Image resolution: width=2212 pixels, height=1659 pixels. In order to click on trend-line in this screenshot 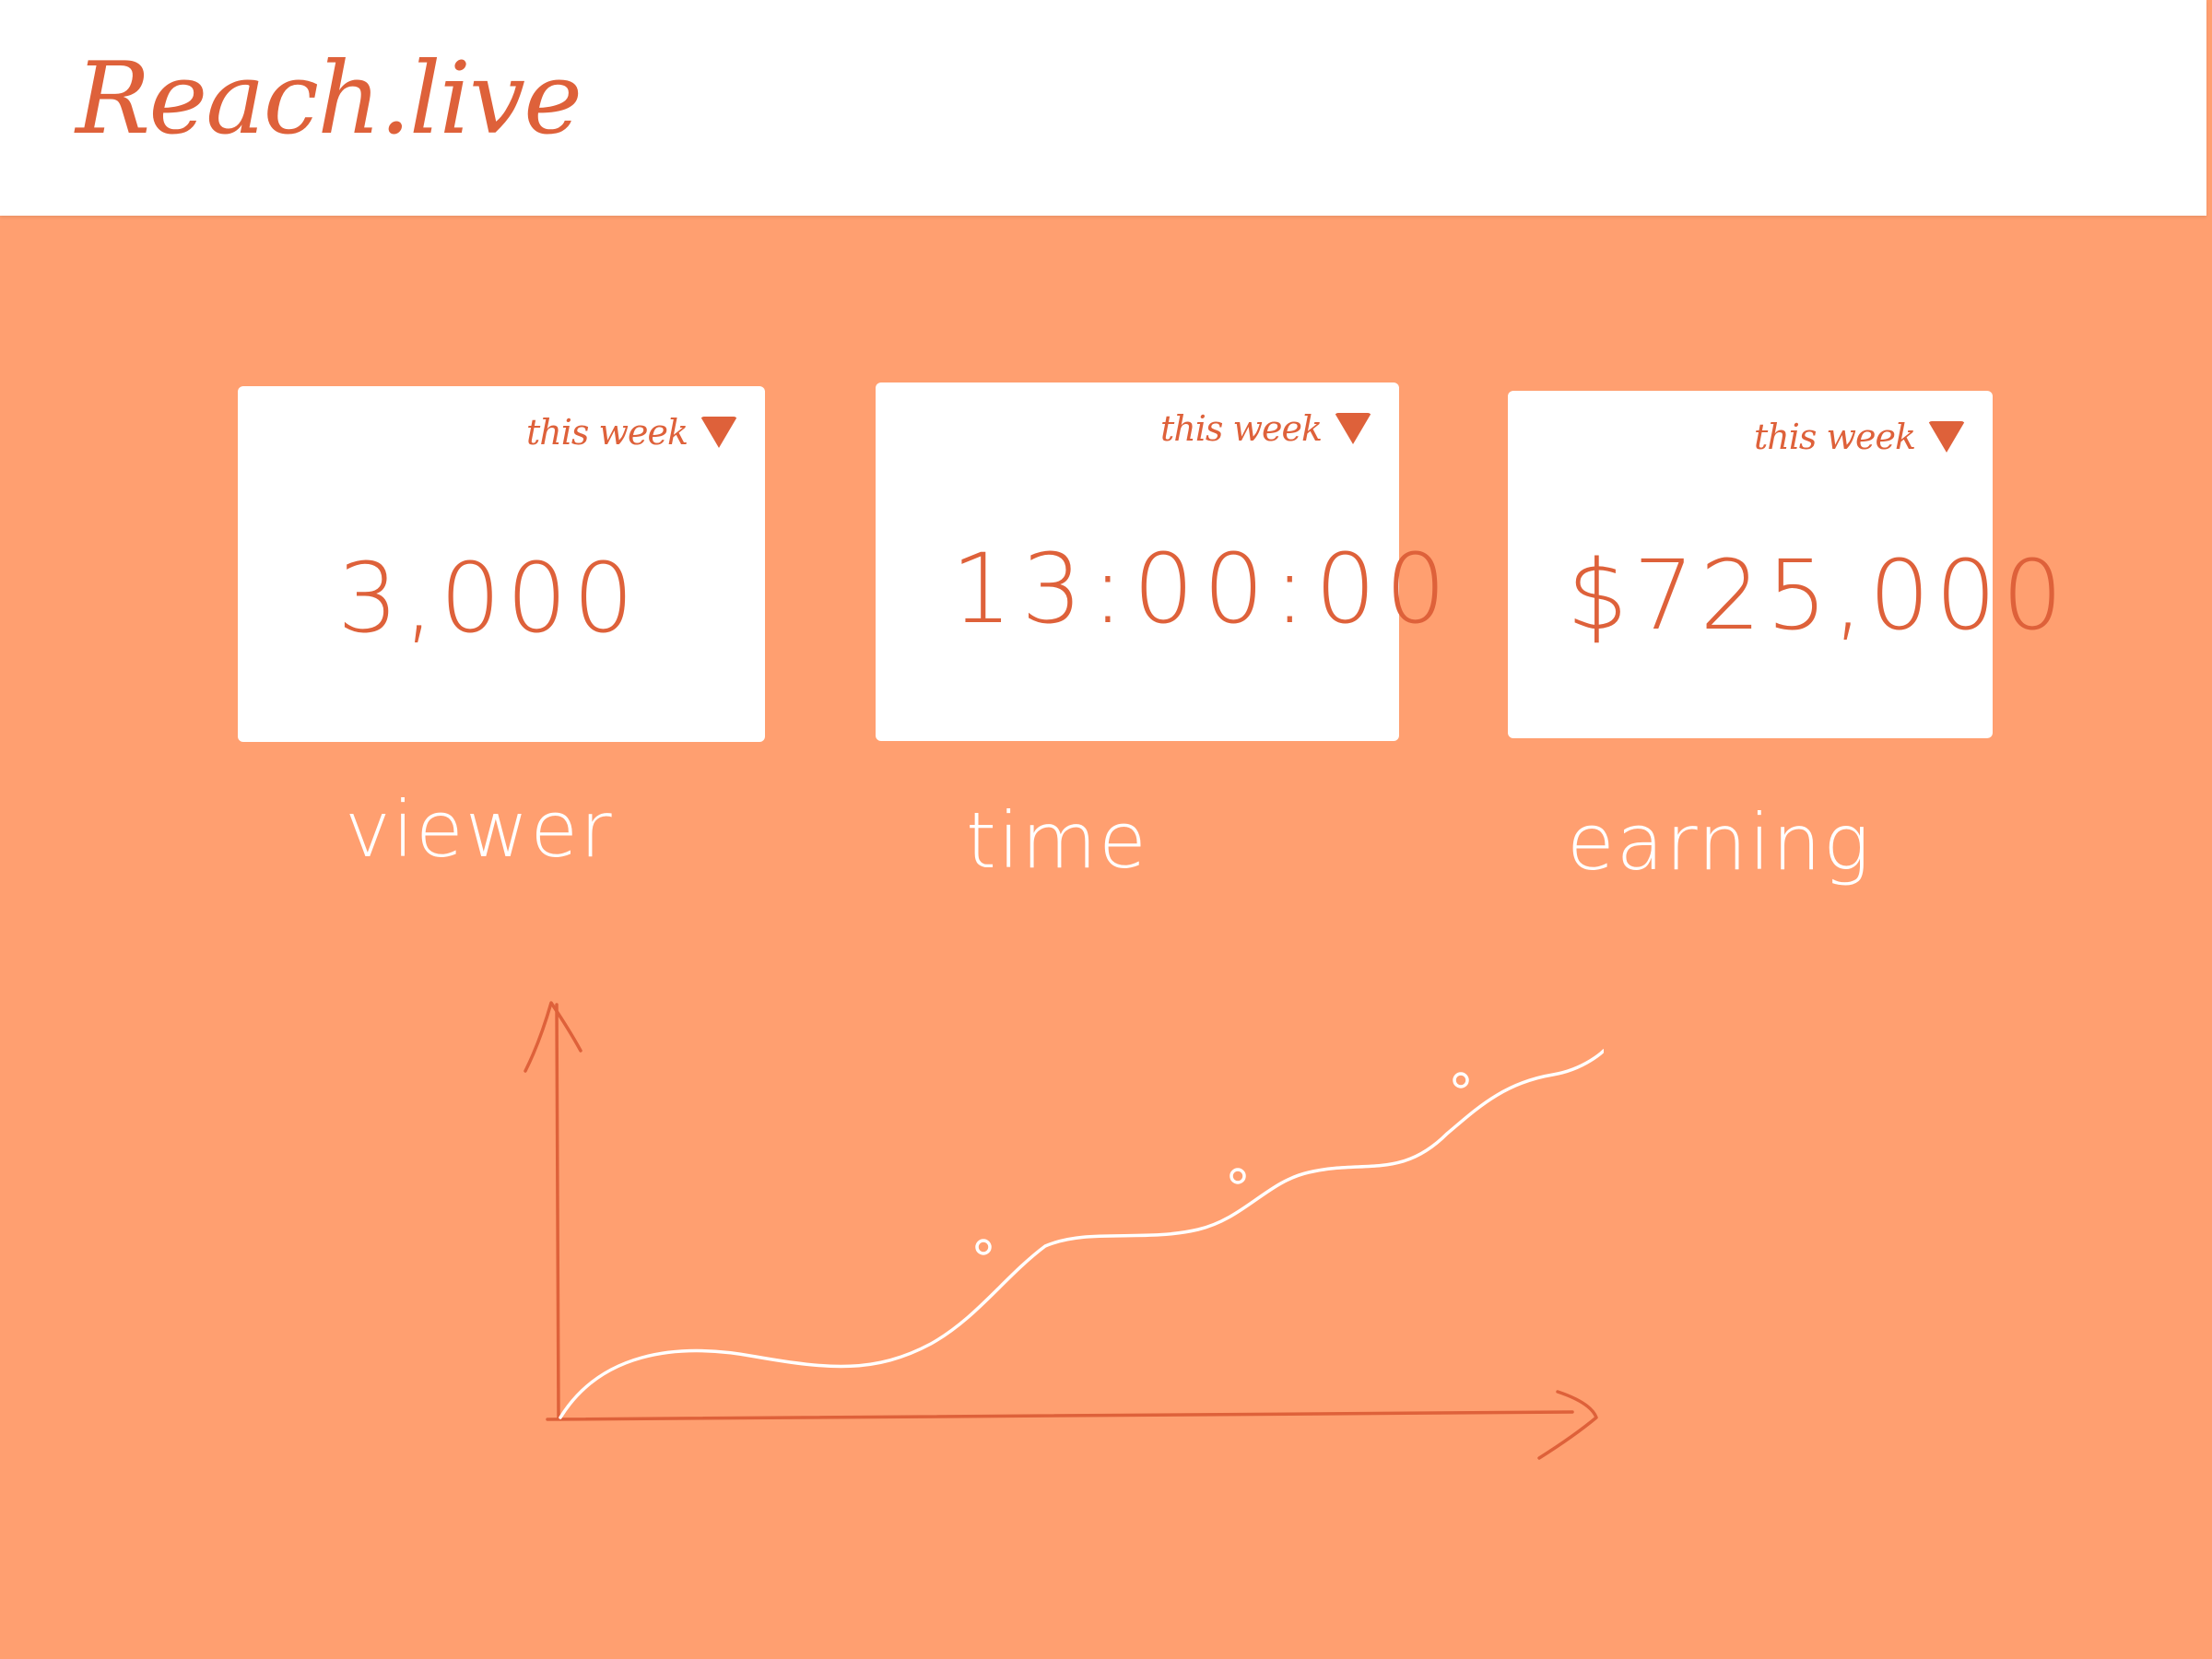, I will do `click(1081, 1234)`.